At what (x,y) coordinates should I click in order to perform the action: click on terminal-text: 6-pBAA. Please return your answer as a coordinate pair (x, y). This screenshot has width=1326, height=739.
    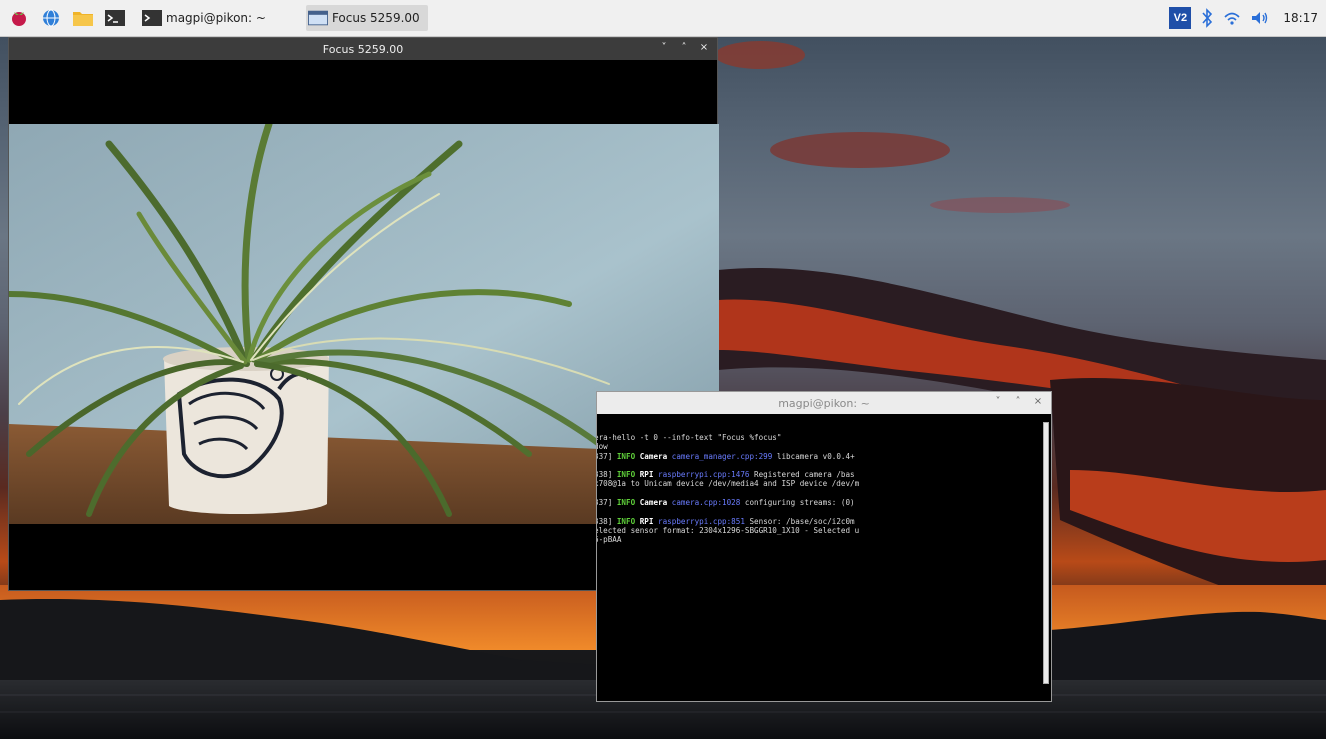
    Looking at the image, I should click on (609, 540).